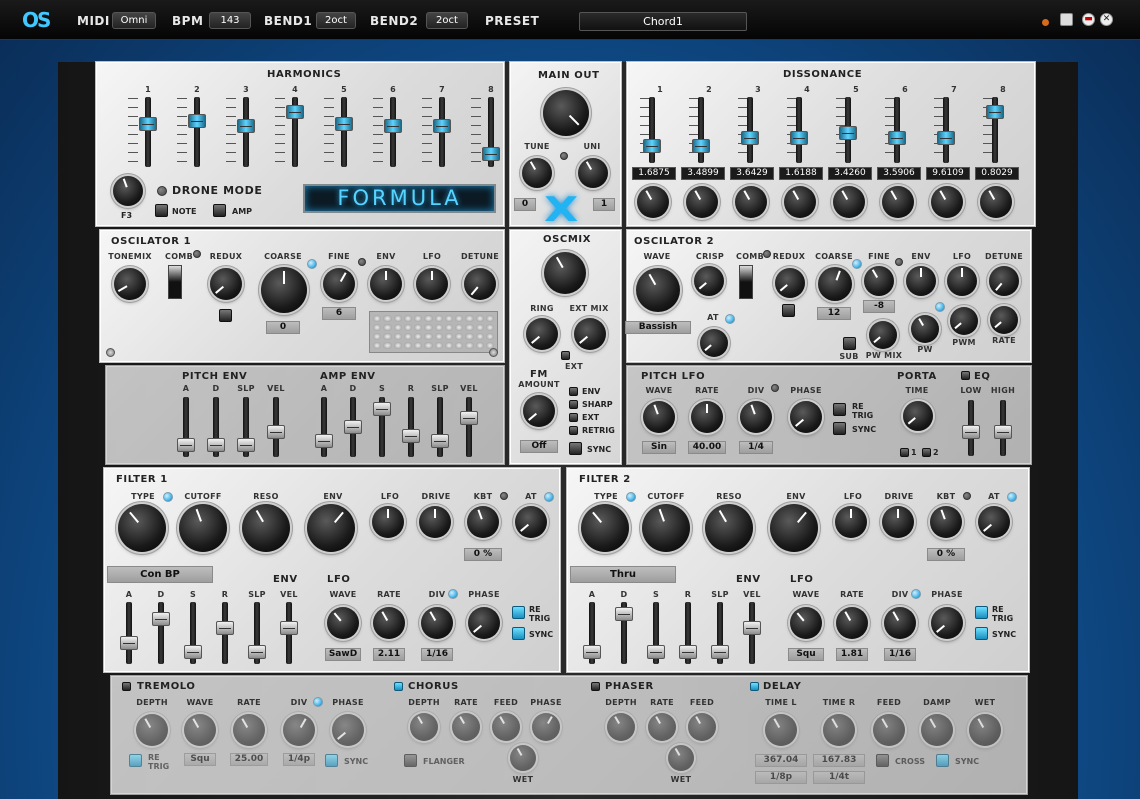 The height and width of the screenshot is (799, 1140). Describe the element at coordinates (491, 132) in the screenshot. I see `harmonic-8-slider-track` at that location.